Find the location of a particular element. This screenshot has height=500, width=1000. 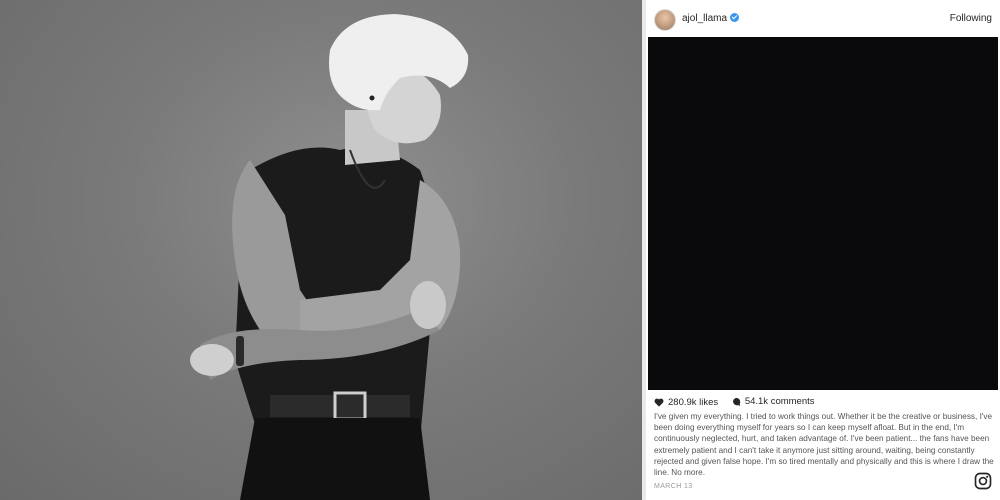

comments-label: 54.1k comments is located at coordinates (779, 401).